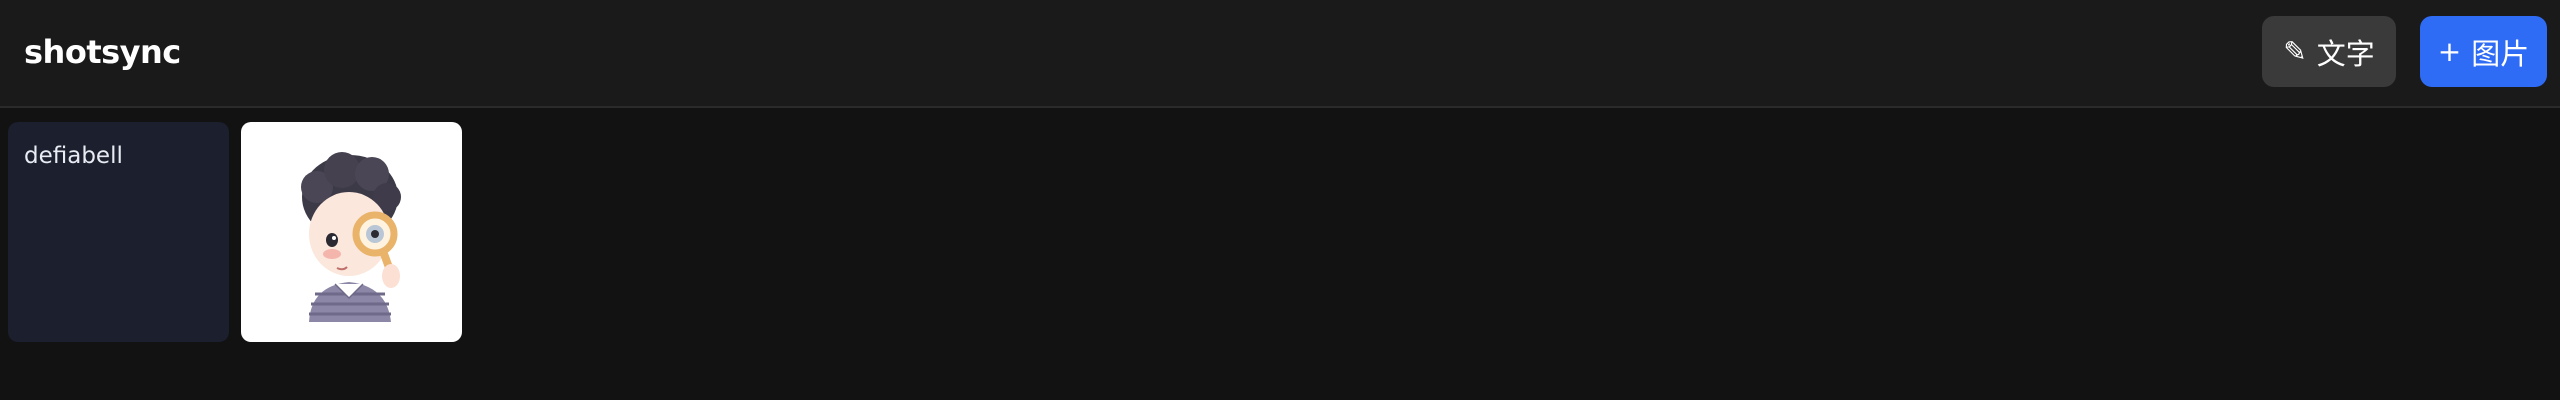 This screenshot has height=400, width=2560. I want to click on text-card: defiabell, so click(118, 232).